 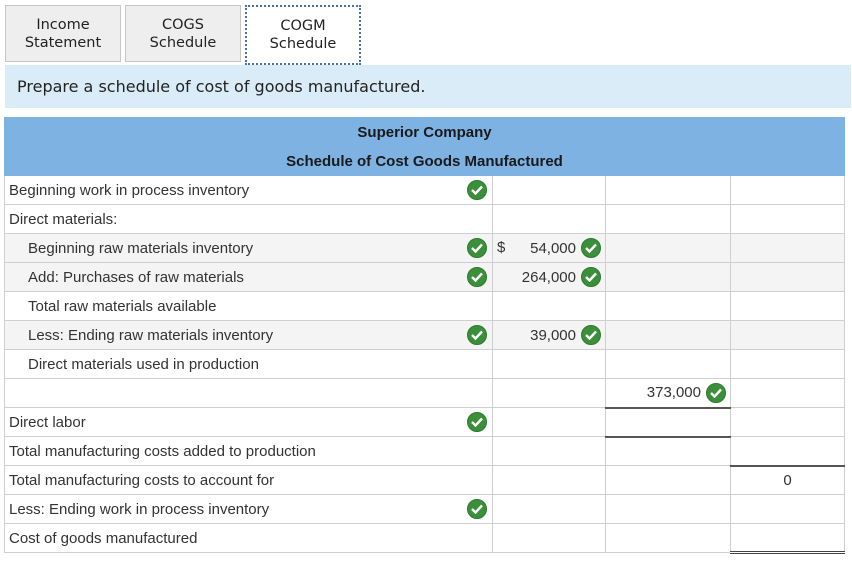 I want to click on row-label-beginning-raw: Beginning raw materials inventory, so click(x=248, y=248).